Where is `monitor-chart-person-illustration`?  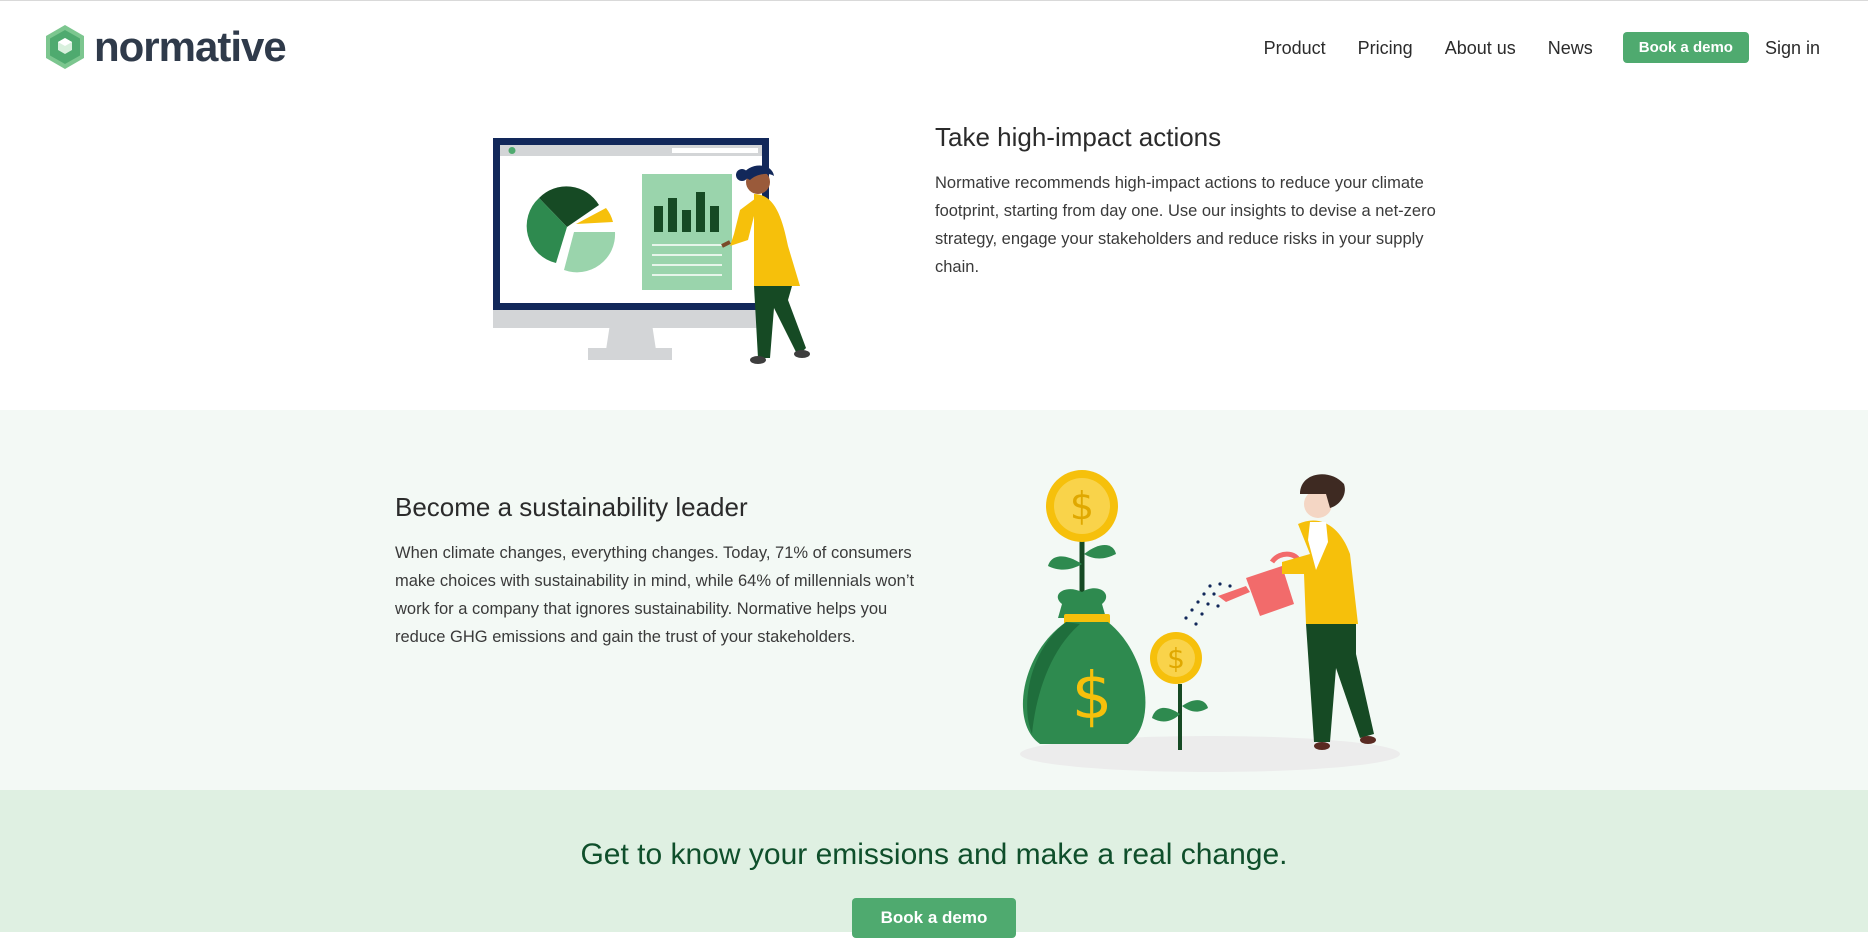
monitor-chart-person-illustration is located at coordinates (667, 260).